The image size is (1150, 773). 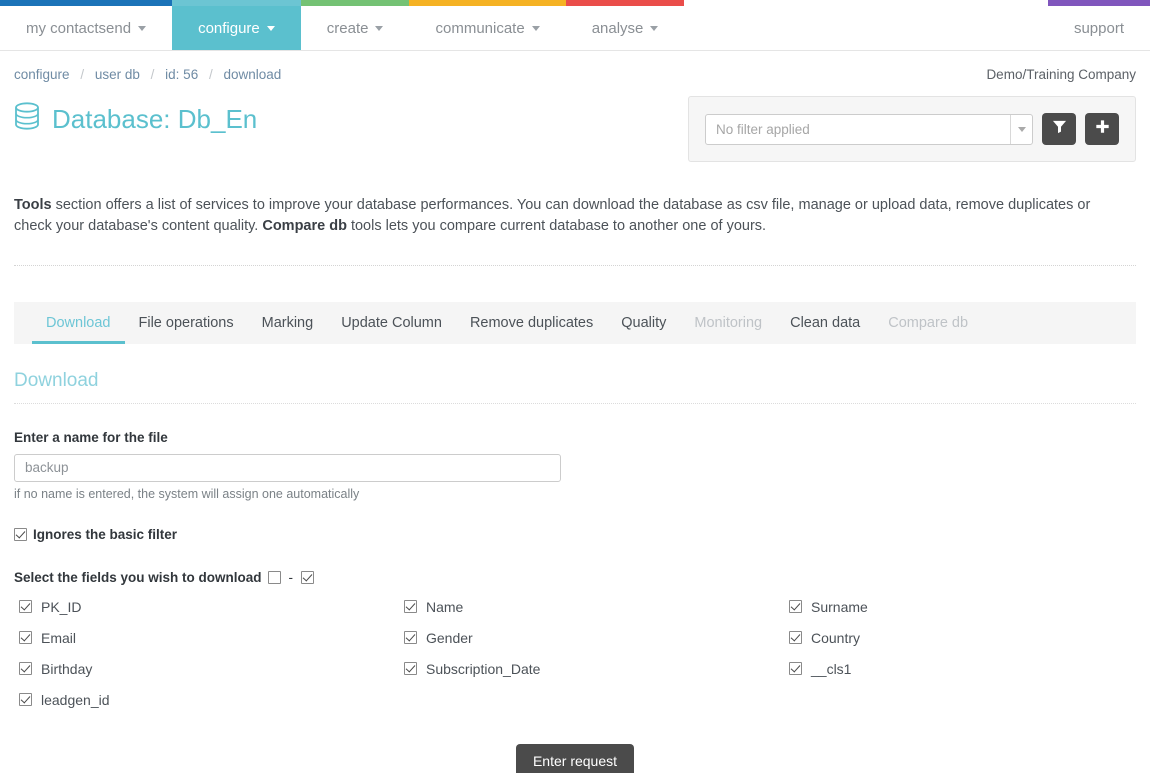 I want to click on filter-select: No filter applied, so click(x=869, y=129).